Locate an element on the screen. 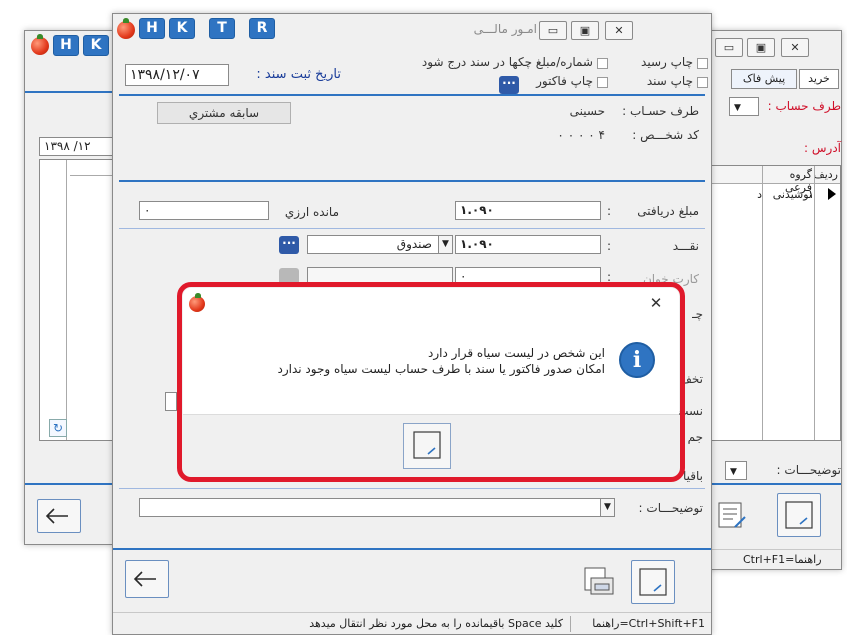 The height and width of the screenshot is (635, 847). account-value: حسینی is located at coordinates (587, 111).